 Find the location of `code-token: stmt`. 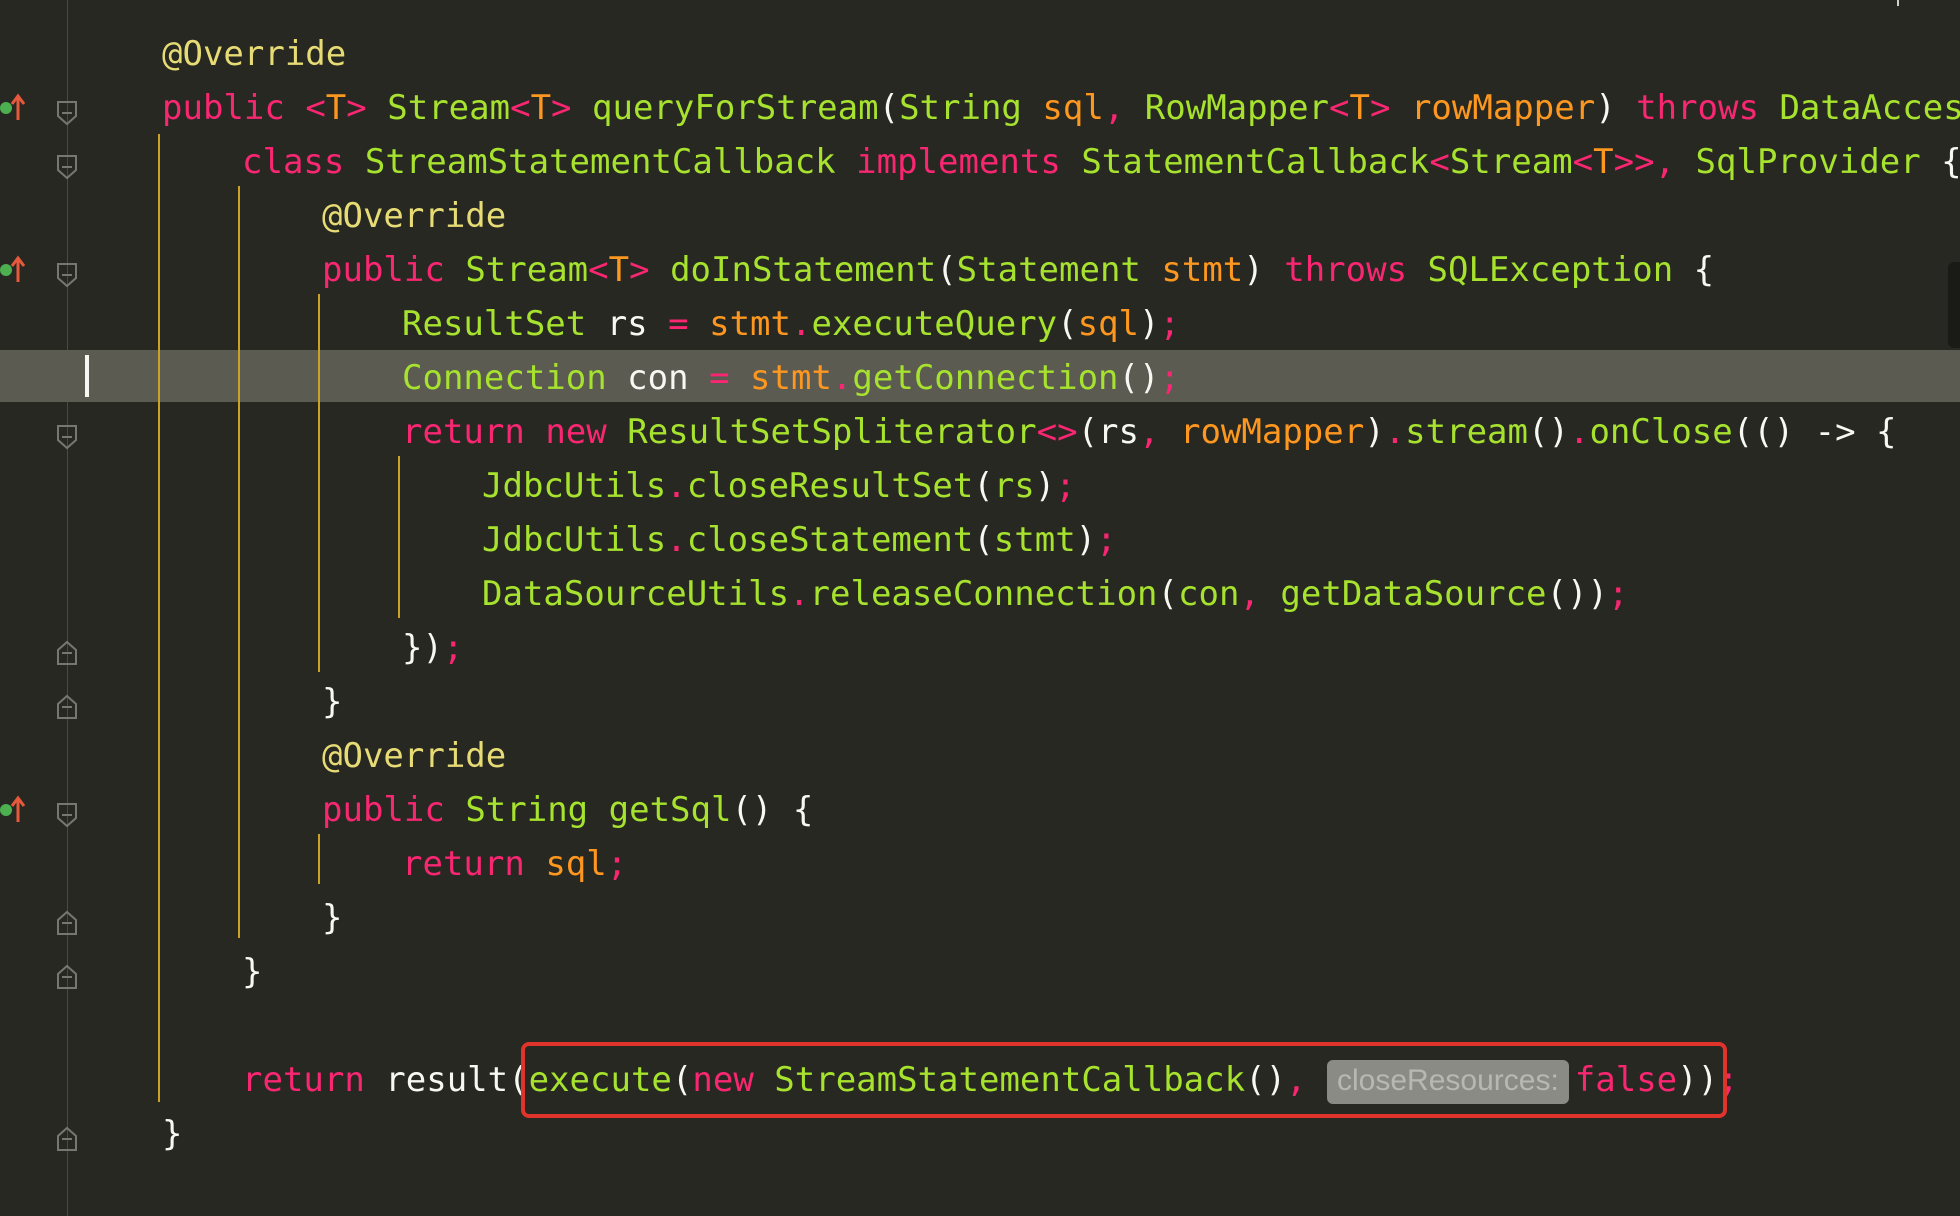

code-token: stmt is located at coordinates (750, 324).